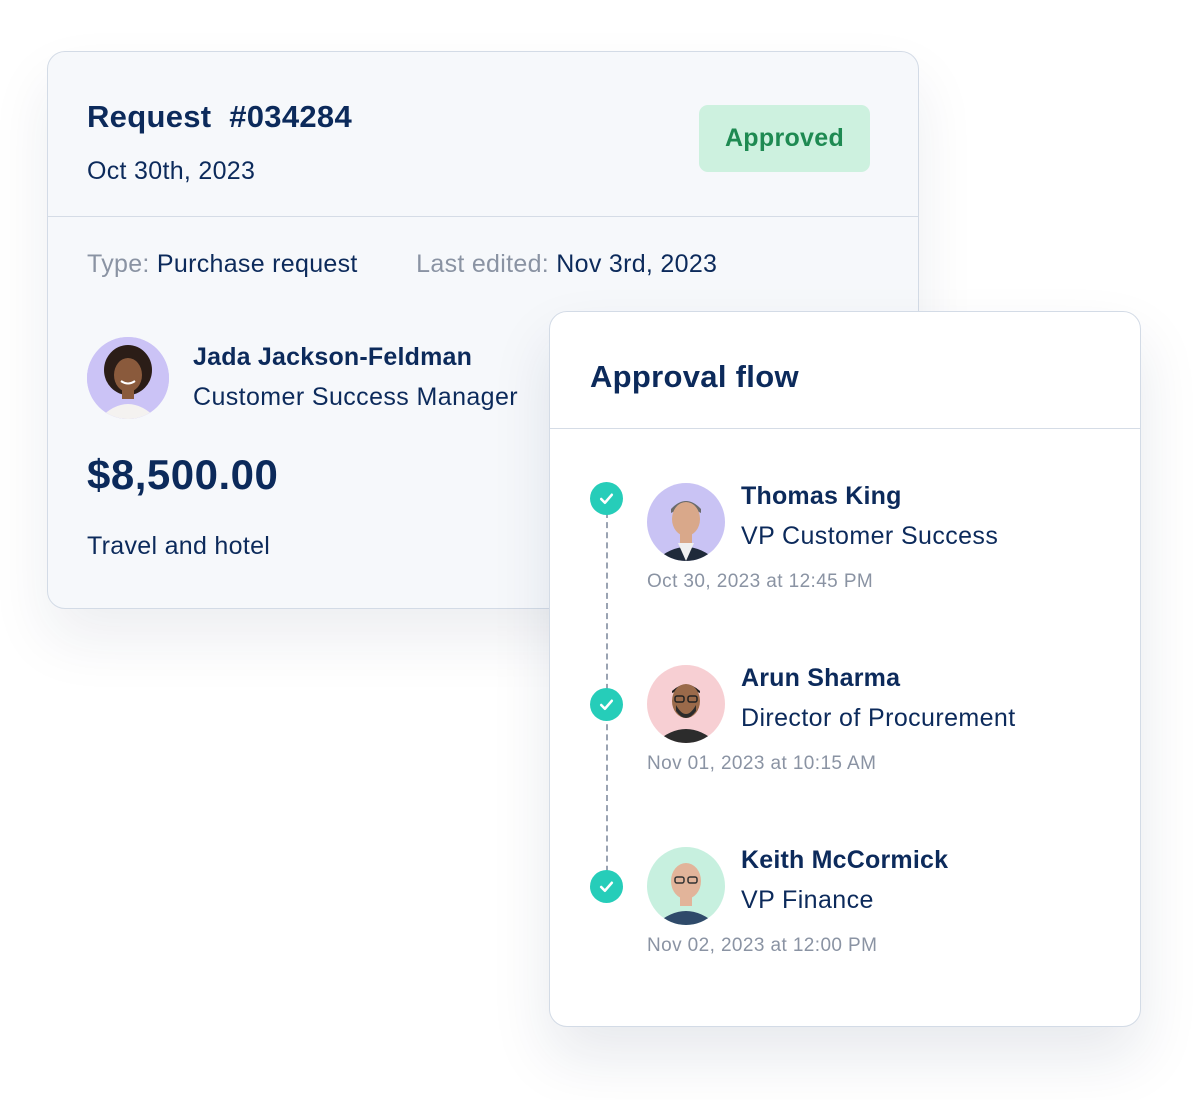 The image size is (1200, 1100). I want to click on last-edited-value: Nov 3rd, 2023, so click(637, 264).